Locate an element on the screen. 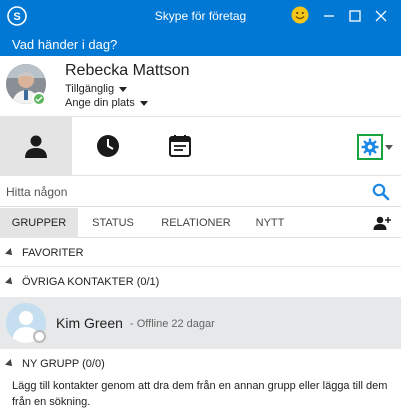  status-dropdown: Tillgänglig is located at coordinates (96, 89).